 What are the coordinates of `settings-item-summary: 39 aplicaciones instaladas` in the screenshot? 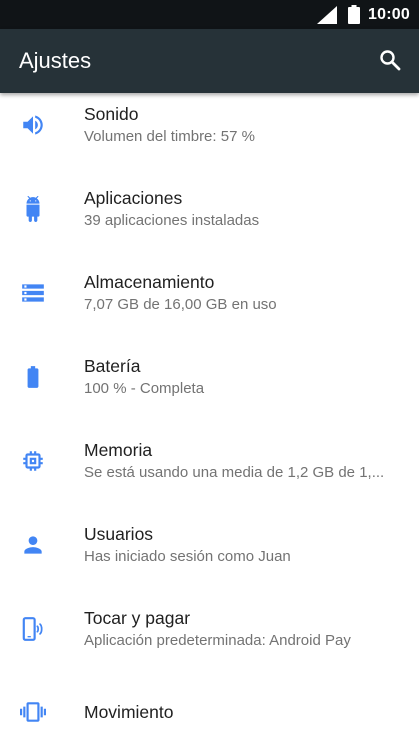 It's located at (172, 220).